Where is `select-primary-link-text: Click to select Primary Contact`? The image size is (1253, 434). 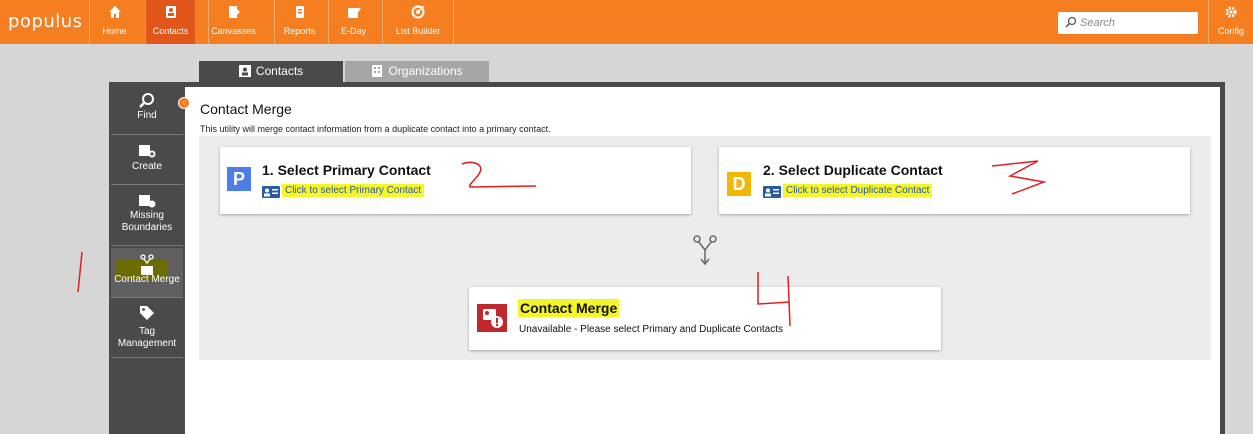
select-primary-link-text: Click to select Primary Contact is located at coordinates (353, 190).